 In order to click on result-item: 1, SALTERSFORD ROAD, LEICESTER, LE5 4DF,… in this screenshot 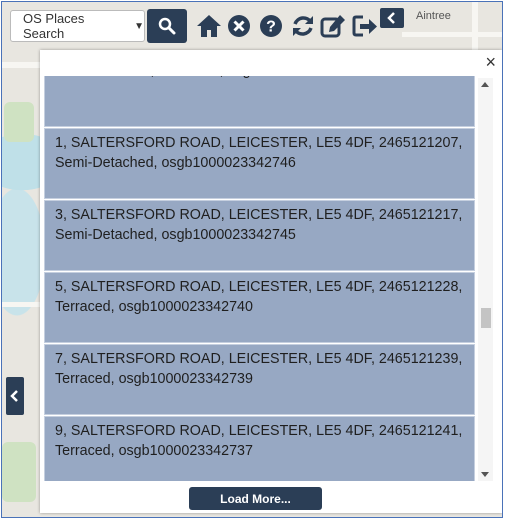, I will do `click(259, 163)`.